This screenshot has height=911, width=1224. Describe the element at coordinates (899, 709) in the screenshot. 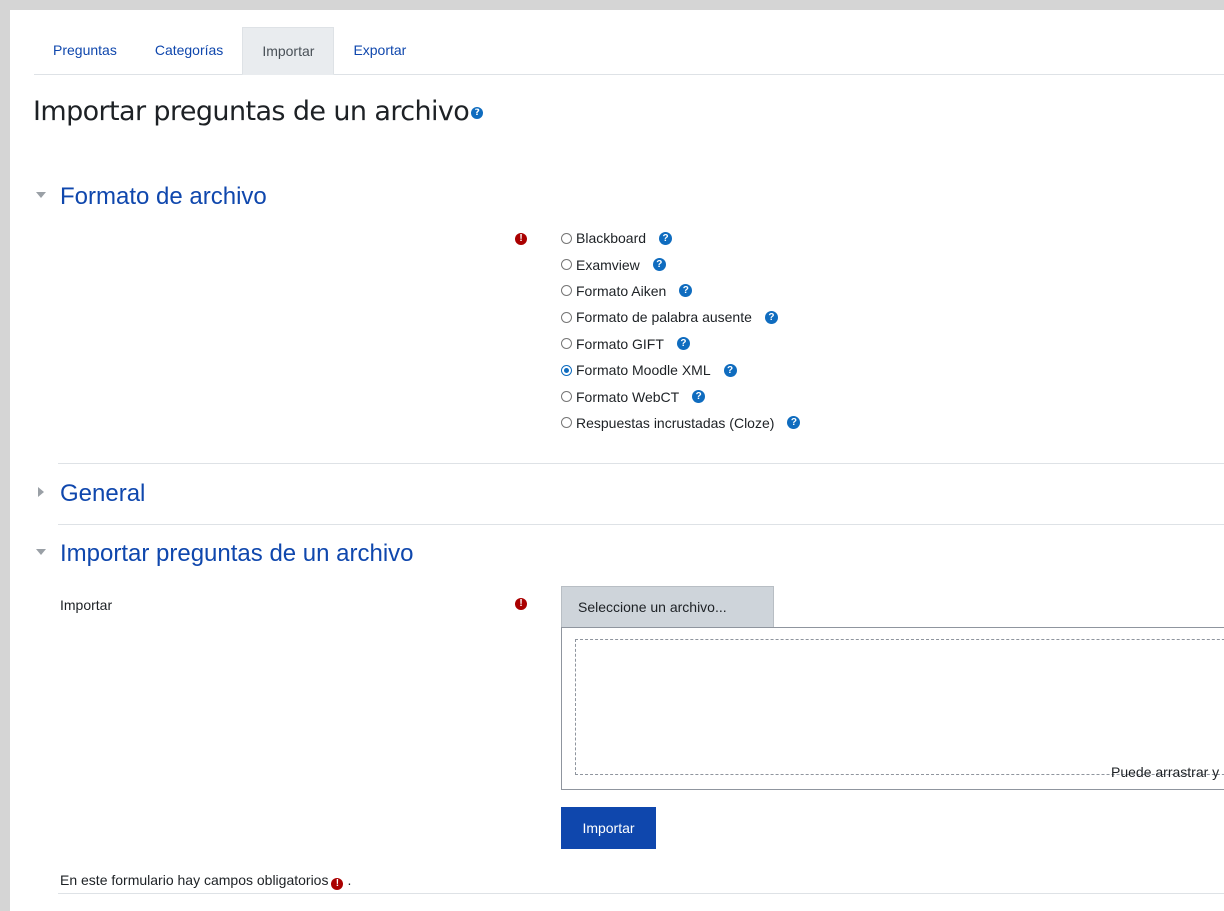

I see `file-drop-zone: Puede arrastrar y` at that location.